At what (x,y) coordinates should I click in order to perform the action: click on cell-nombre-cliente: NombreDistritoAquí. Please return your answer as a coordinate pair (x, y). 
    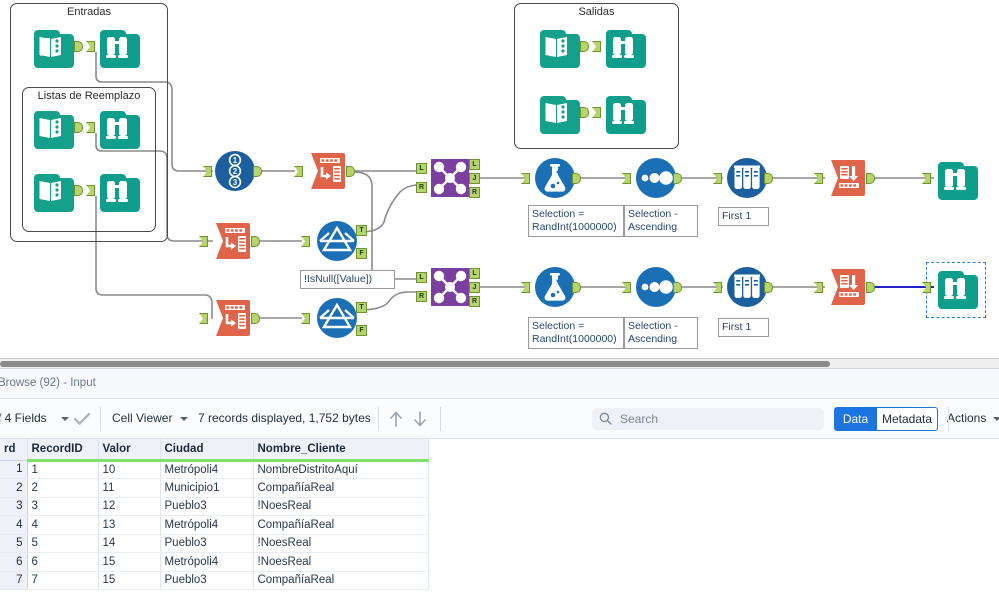
    Looking at the image, I should click on (341, 469).